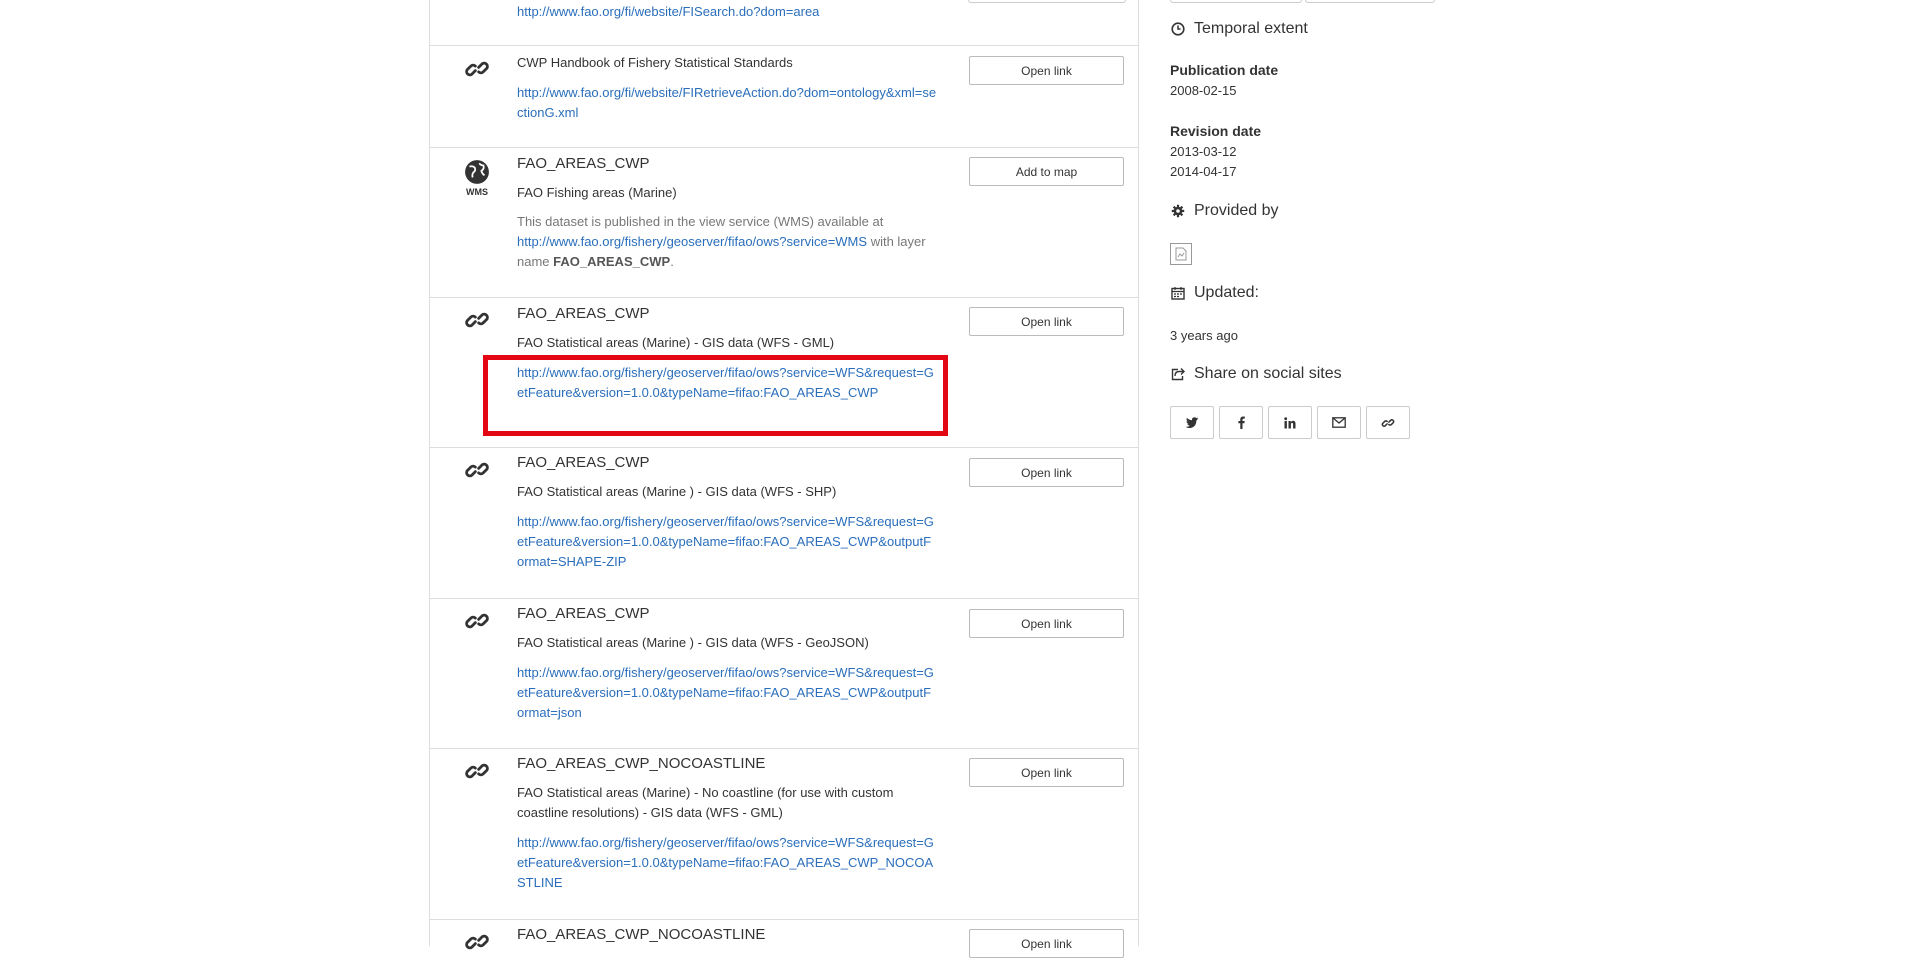  What do you see at coordinates (597, 192) in the screenshot?
I see `resource-subtitle: FAO Fishing areas (Marine)` at bounding box center [597, 192].